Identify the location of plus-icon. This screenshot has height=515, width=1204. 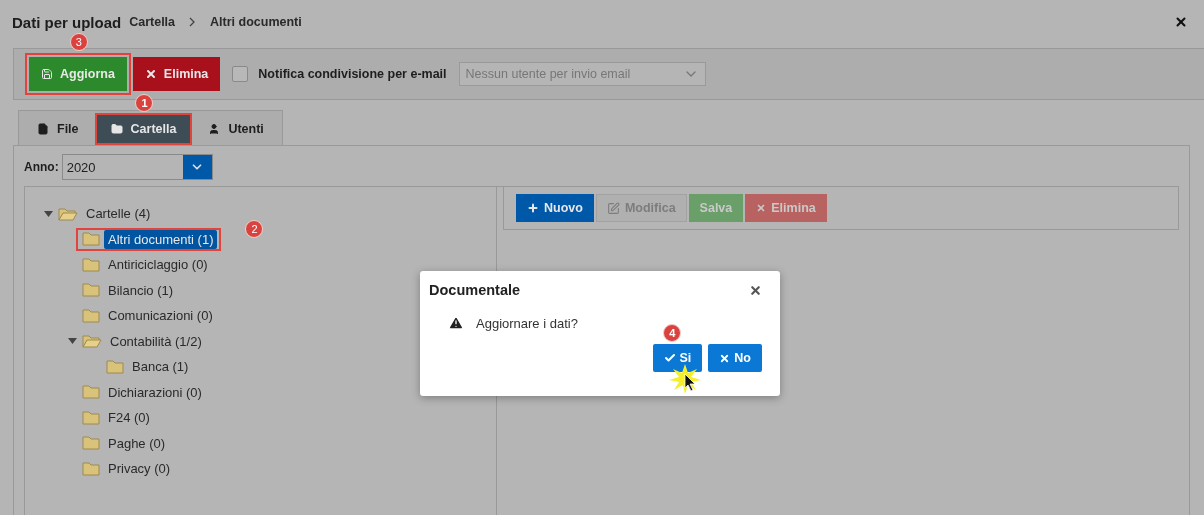
(533, 208).